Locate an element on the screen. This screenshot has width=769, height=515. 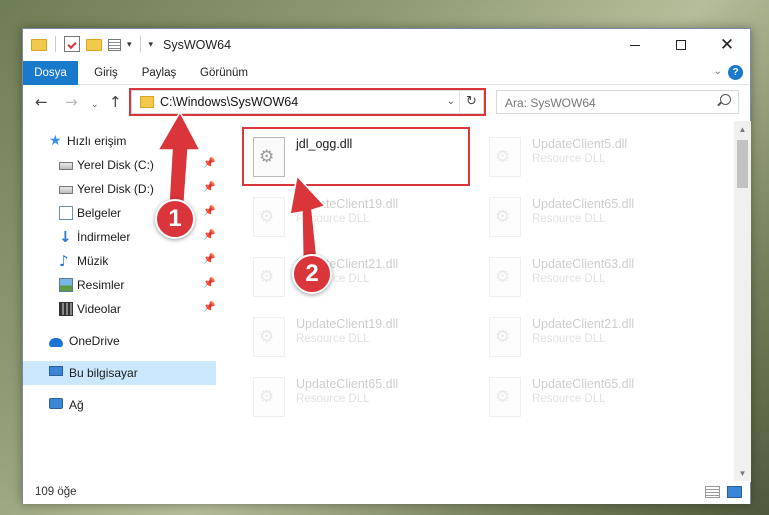
step-1-badge: 1 is located at coordinates (175, 219).